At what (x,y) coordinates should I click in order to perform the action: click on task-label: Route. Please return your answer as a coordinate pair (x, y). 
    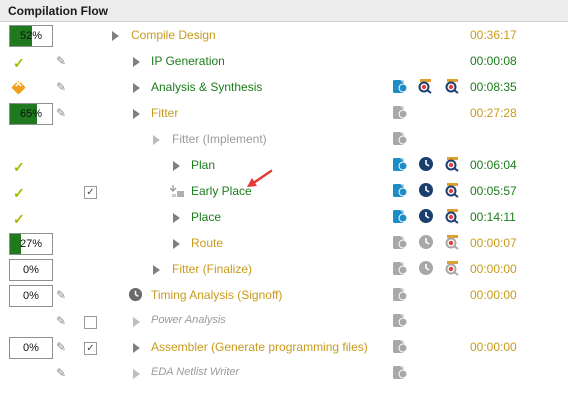
    Looking at the image, I should click on (207, 243).